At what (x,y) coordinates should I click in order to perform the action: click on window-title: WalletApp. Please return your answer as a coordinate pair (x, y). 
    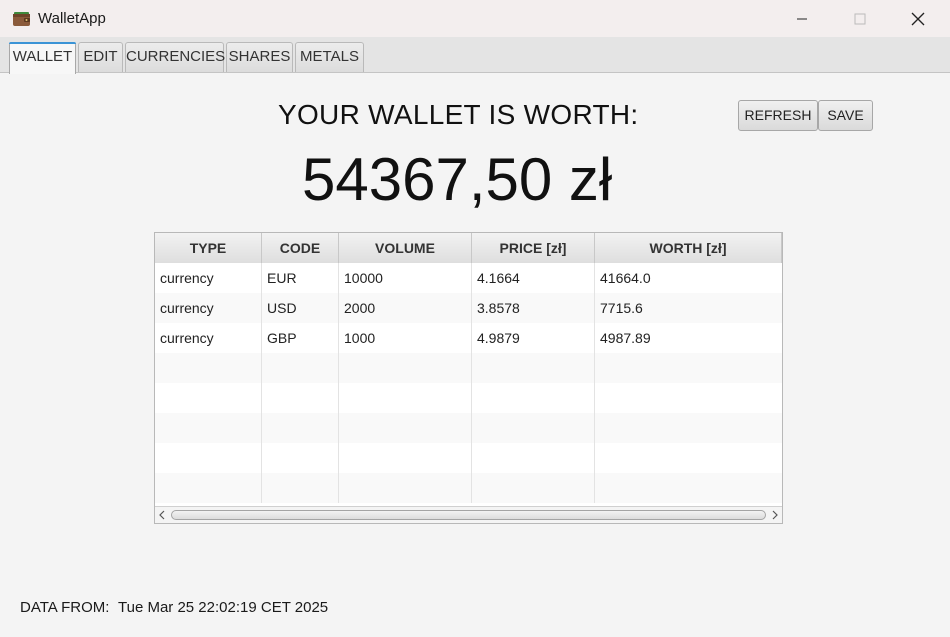
    Looking at the image, I should click on (72, 18).